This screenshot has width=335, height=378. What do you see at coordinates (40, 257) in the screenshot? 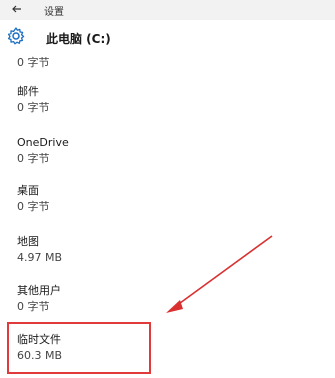
I see `item-value: 4.97 MB` at bounding box center [40, 257].